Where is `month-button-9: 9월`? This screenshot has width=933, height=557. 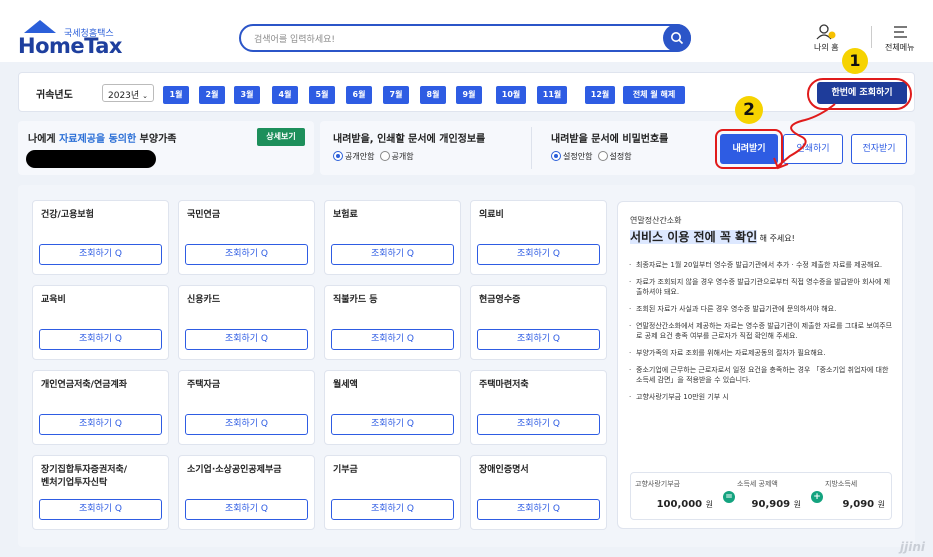 month-button-9: 9월 is located at coordinates (469, 95).